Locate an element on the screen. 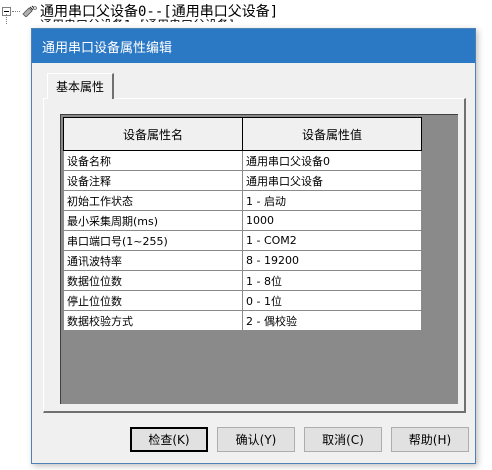 The width and height of the screenshot is (492, 470). property-name-cell: 最小采集周期(ms) is located at coordinates (153, 220).